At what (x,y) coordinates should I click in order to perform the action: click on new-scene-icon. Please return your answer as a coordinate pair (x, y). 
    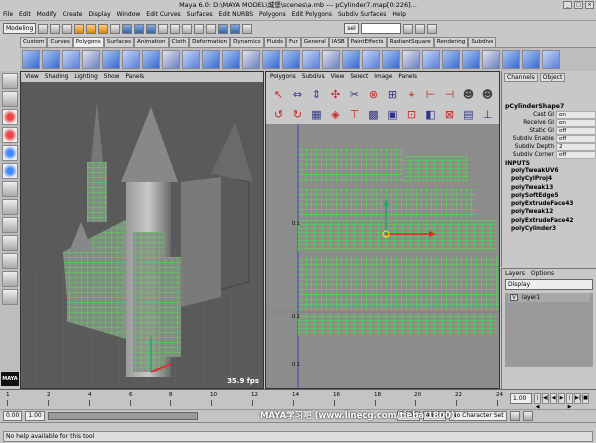
    Looking at the image, I should click on (43, 28).